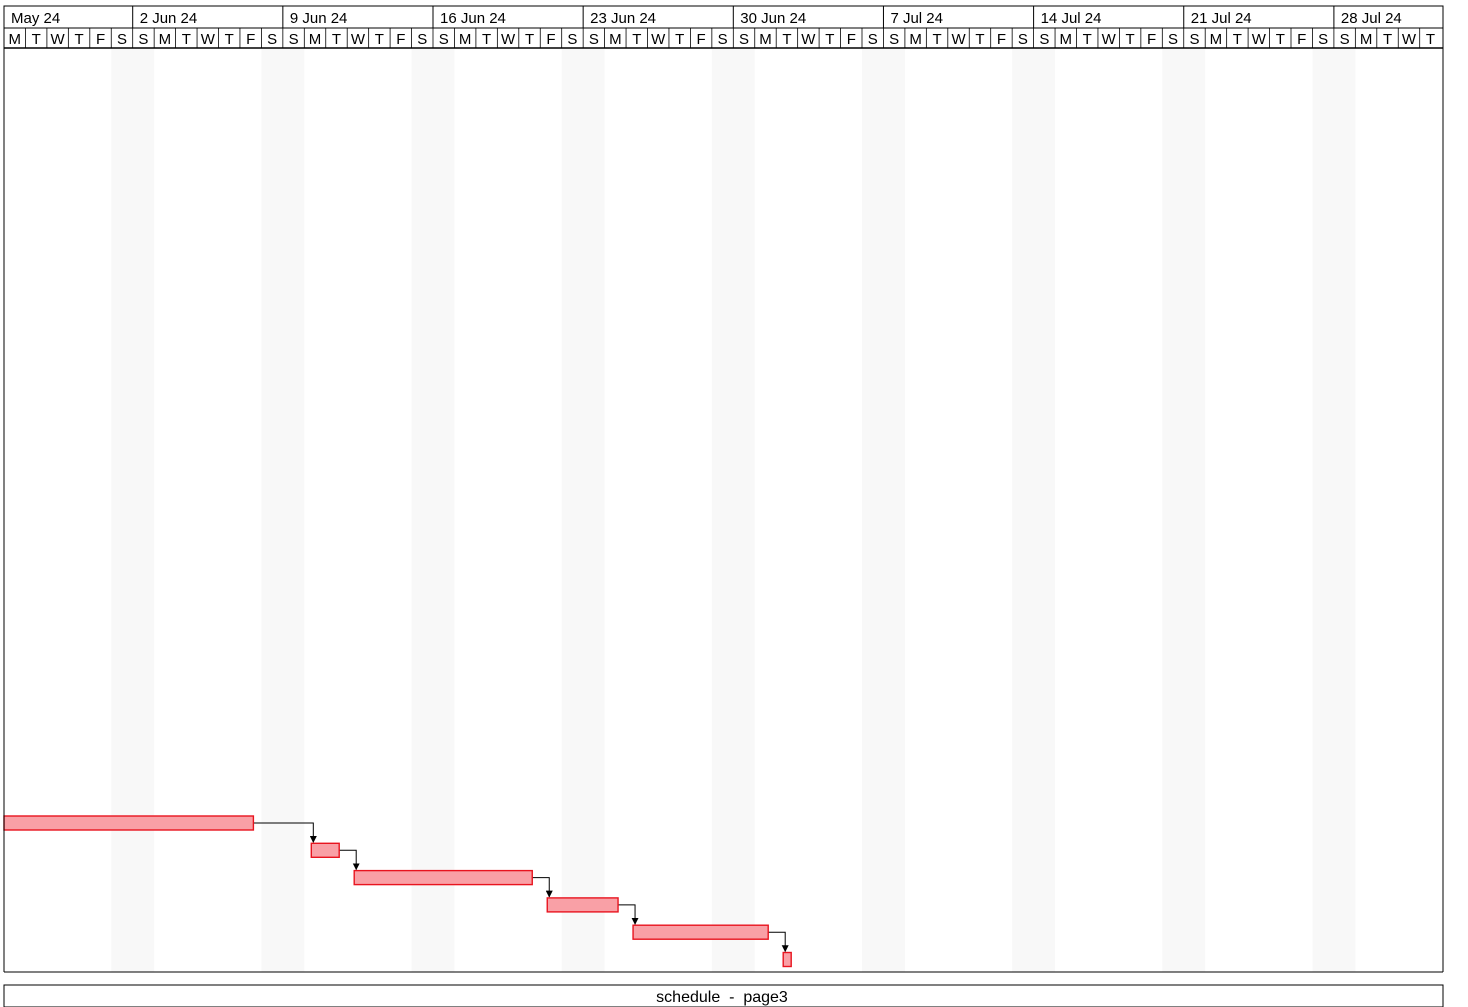 This screenshot has height=1007, width=1468. What do you see at coordinates (722, 997) in the screenshot?
I see `footer-title: schedule - page3` at bounding box center [722, 997].